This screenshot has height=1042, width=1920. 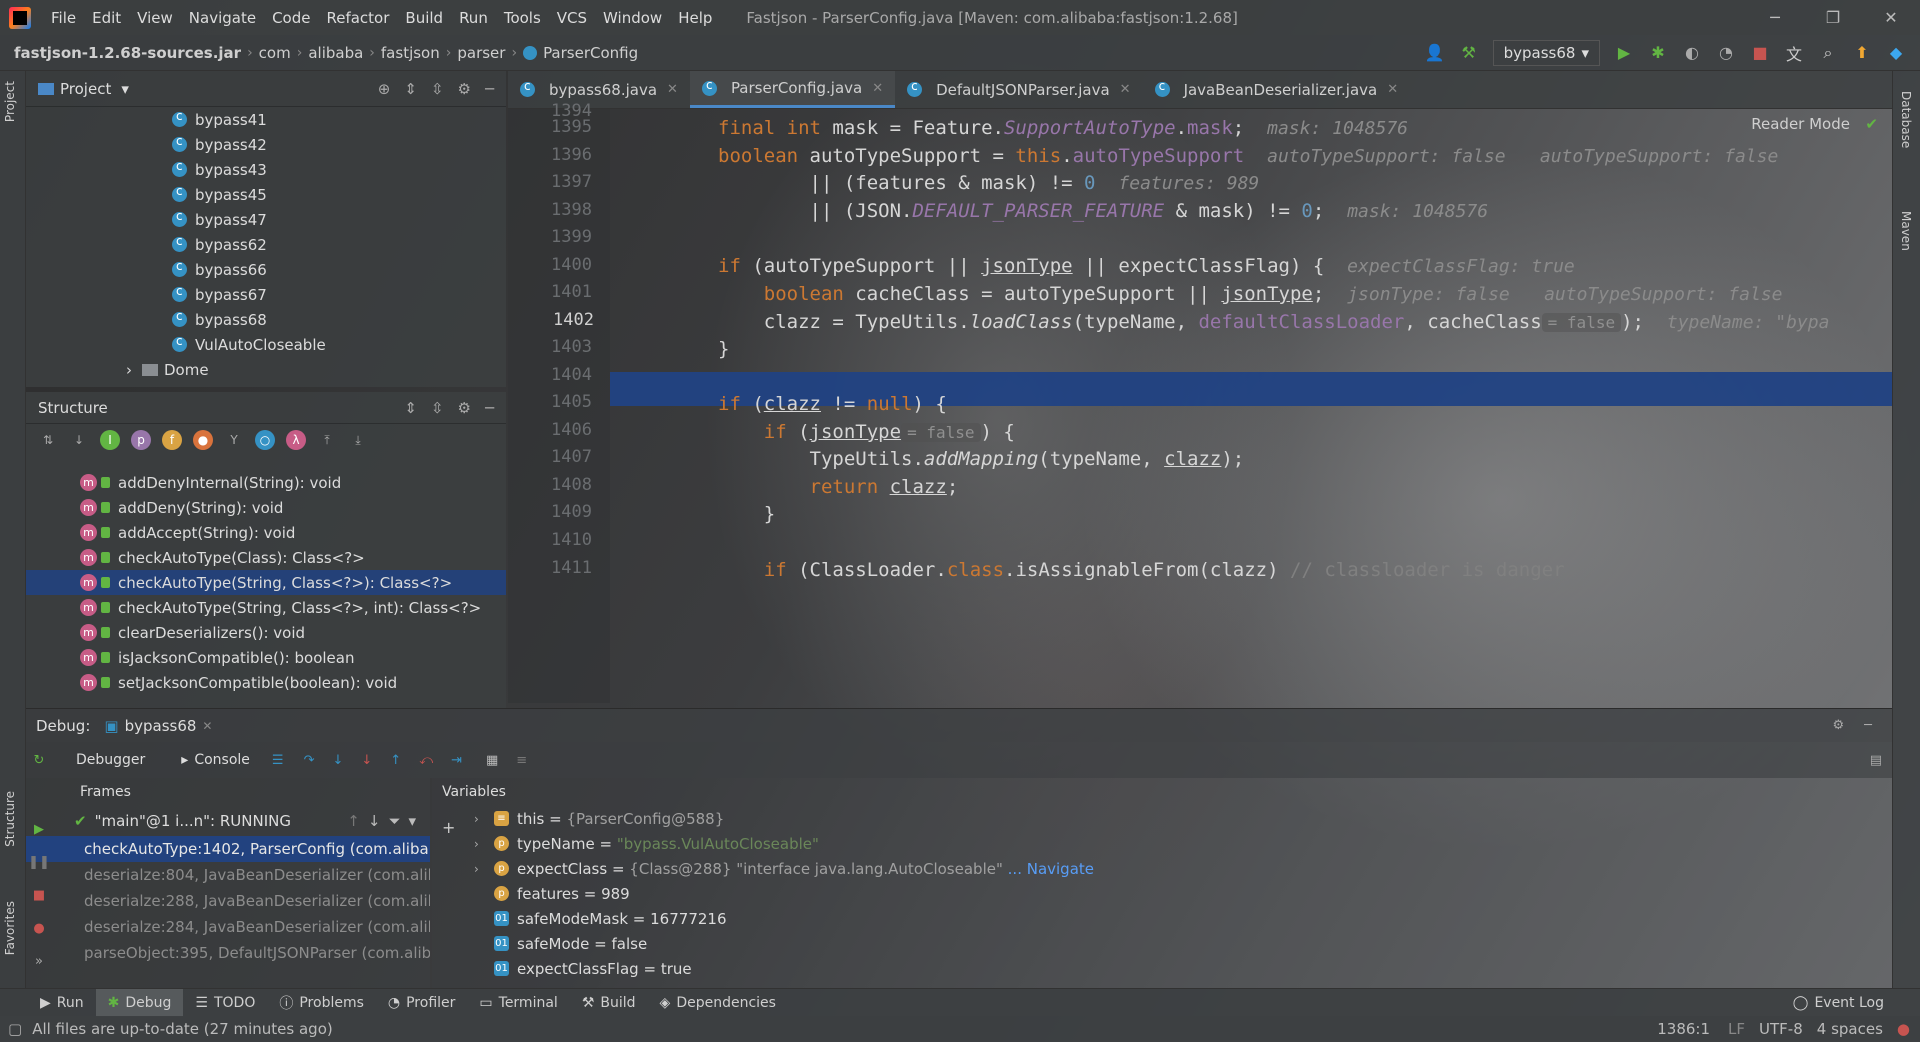 What do you see at coordinates (339, 319) in the screenshot?
I see `tree-item: bypass68` at bounding box center [339, 319].